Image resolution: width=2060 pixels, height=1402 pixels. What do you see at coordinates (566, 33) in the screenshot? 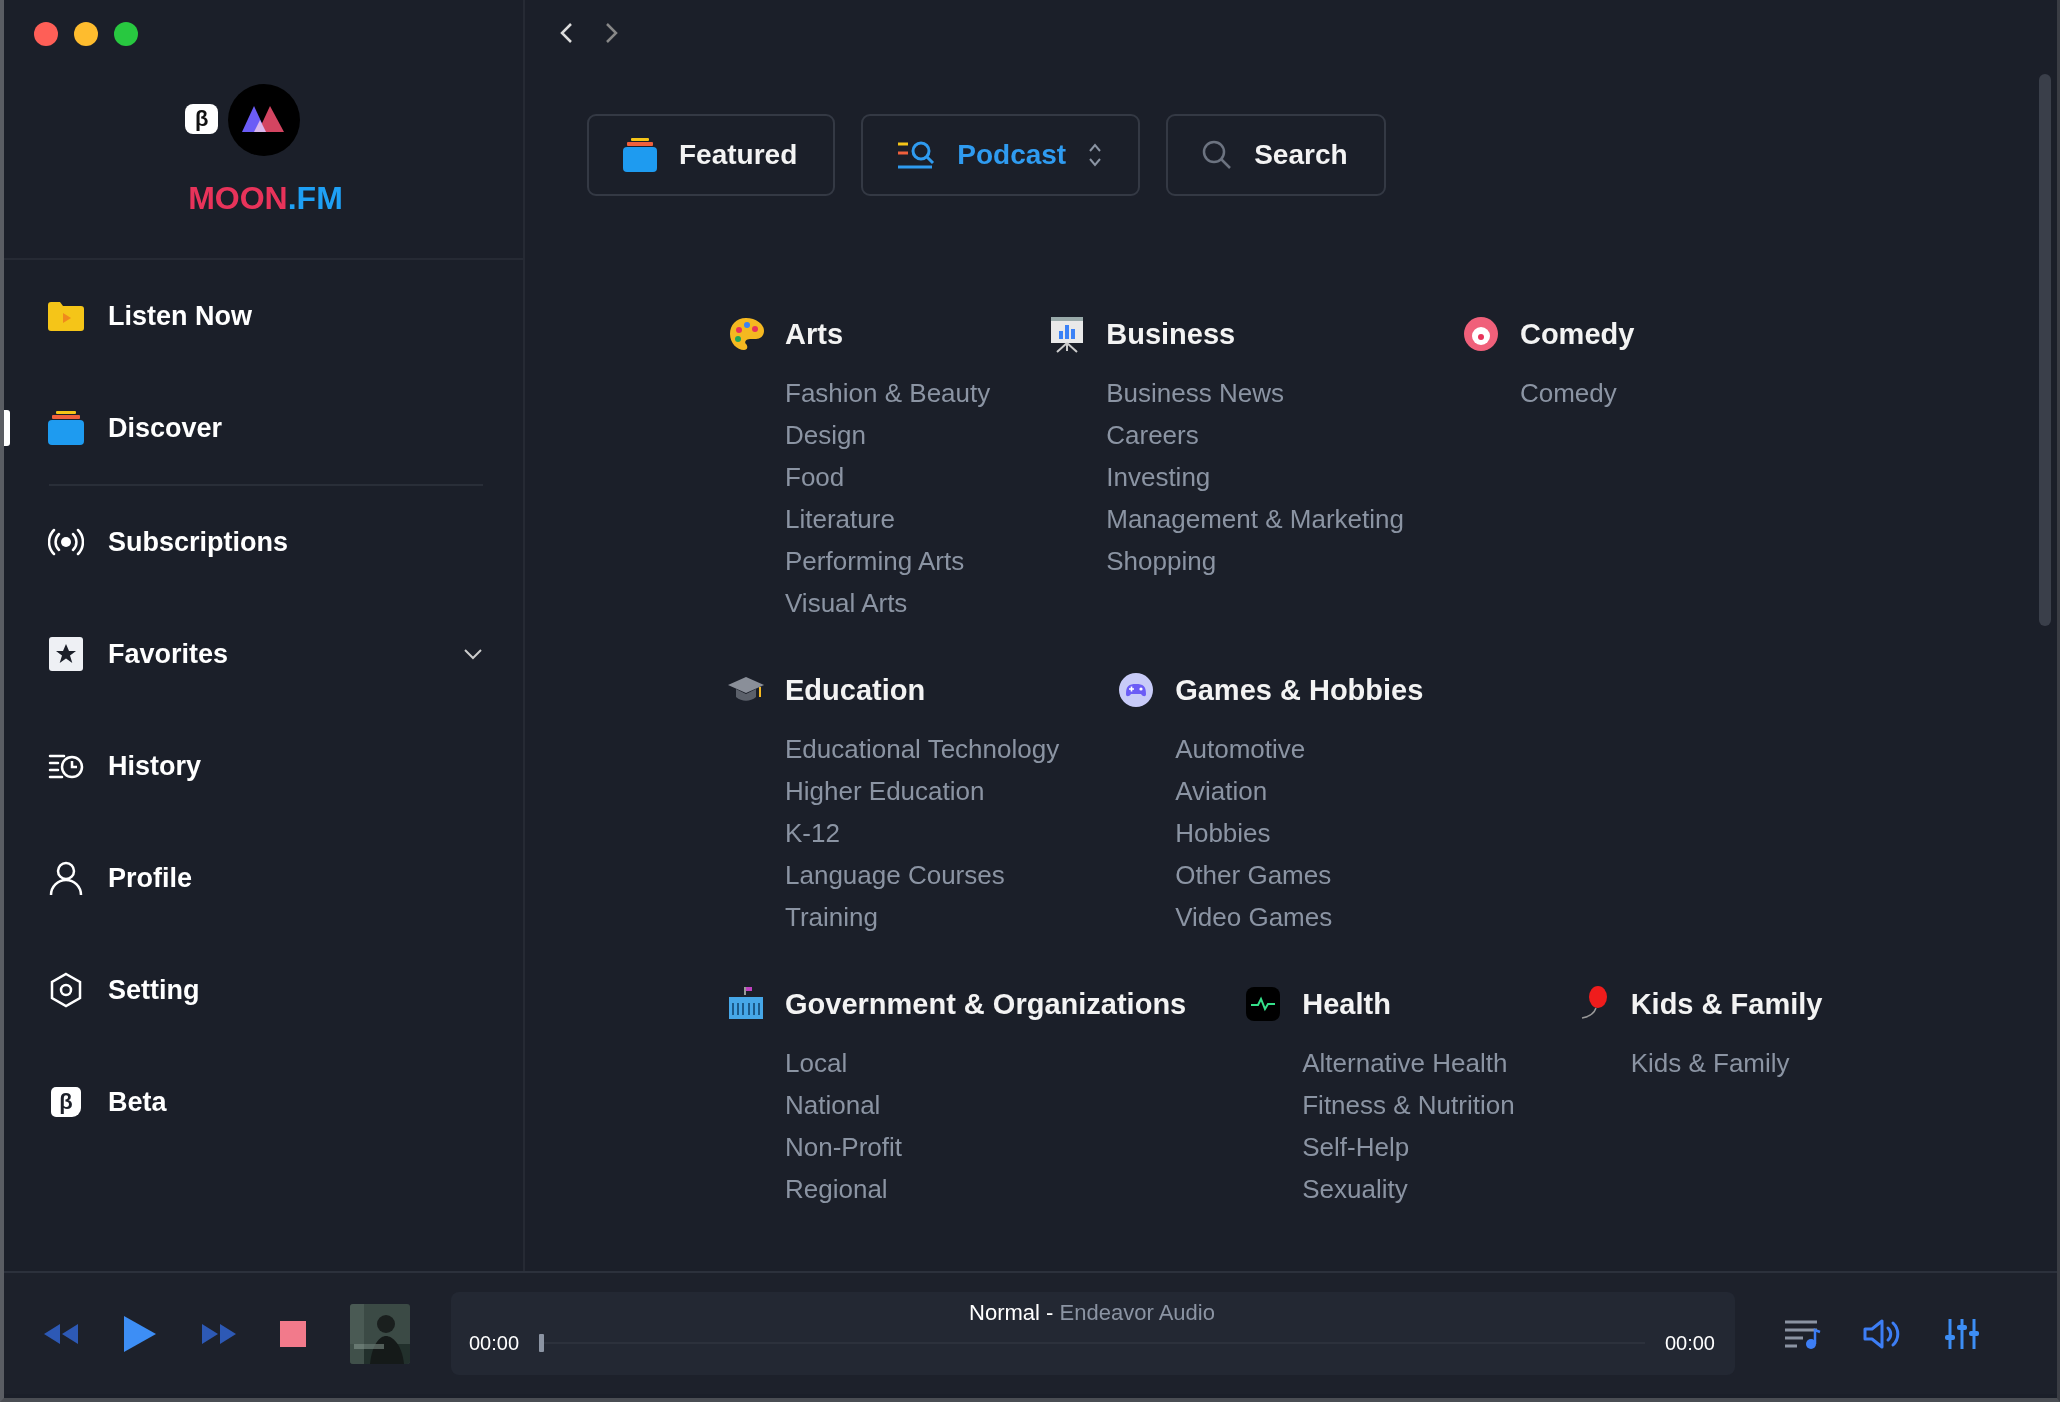
I see `chevron-left-icon` at bounding box center [566, 33].